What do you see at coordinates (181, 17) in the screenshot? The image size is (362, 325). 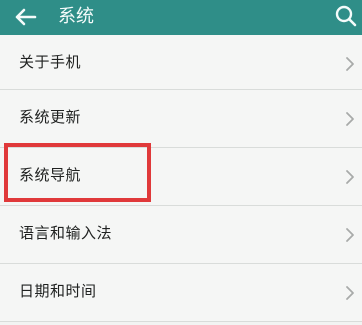 I see `top-app-bar: 系统` at bounding box center [181, 17].